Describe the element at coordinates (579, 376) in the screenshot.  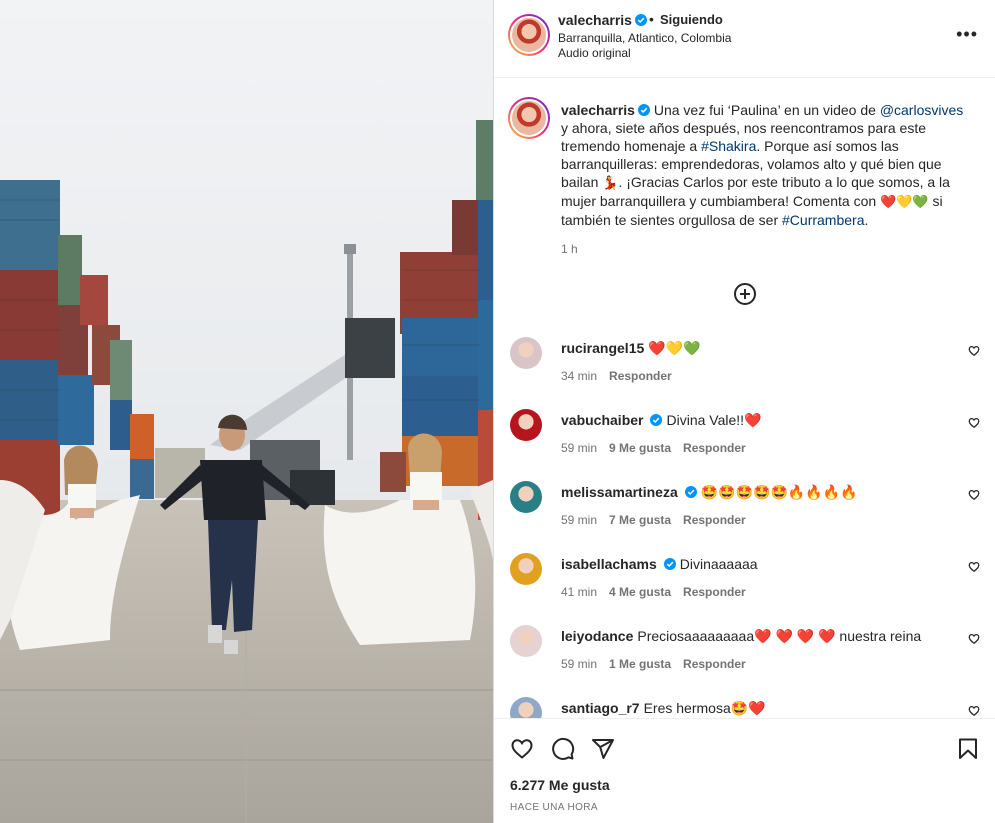
I see `comment-time: 34 min` at that location.